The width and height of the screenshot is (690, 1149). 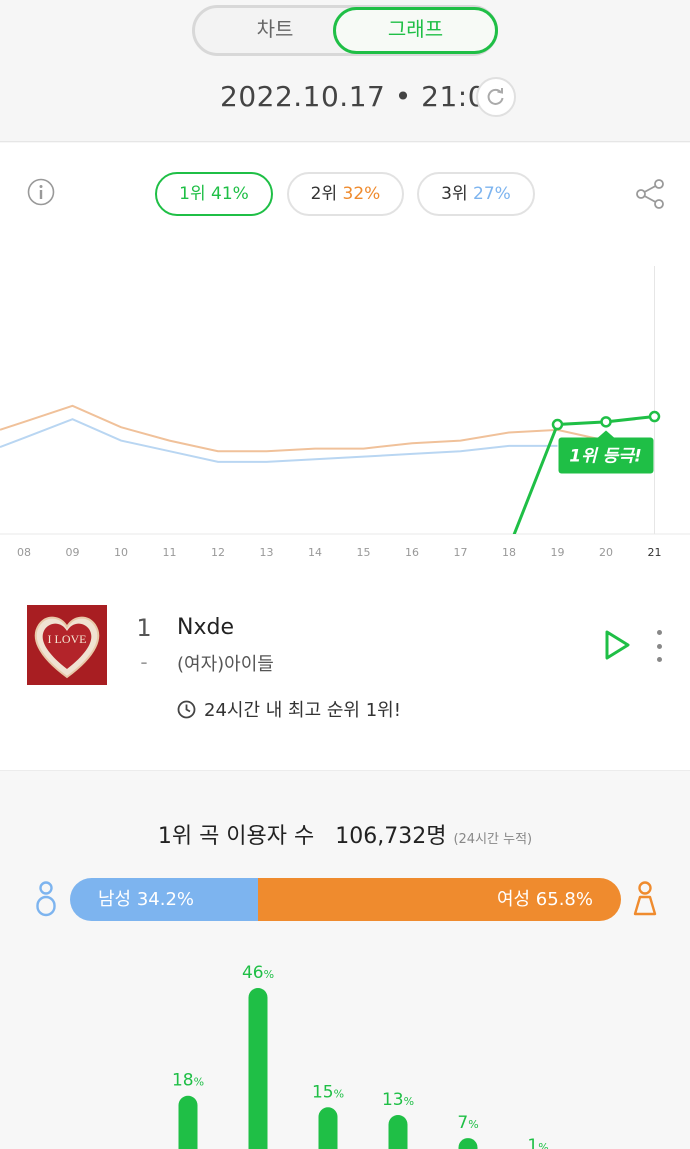 I want to click on gender-ratio-bar: 남성 34.2% 여성 65.8%, so click(x=345, y=899).